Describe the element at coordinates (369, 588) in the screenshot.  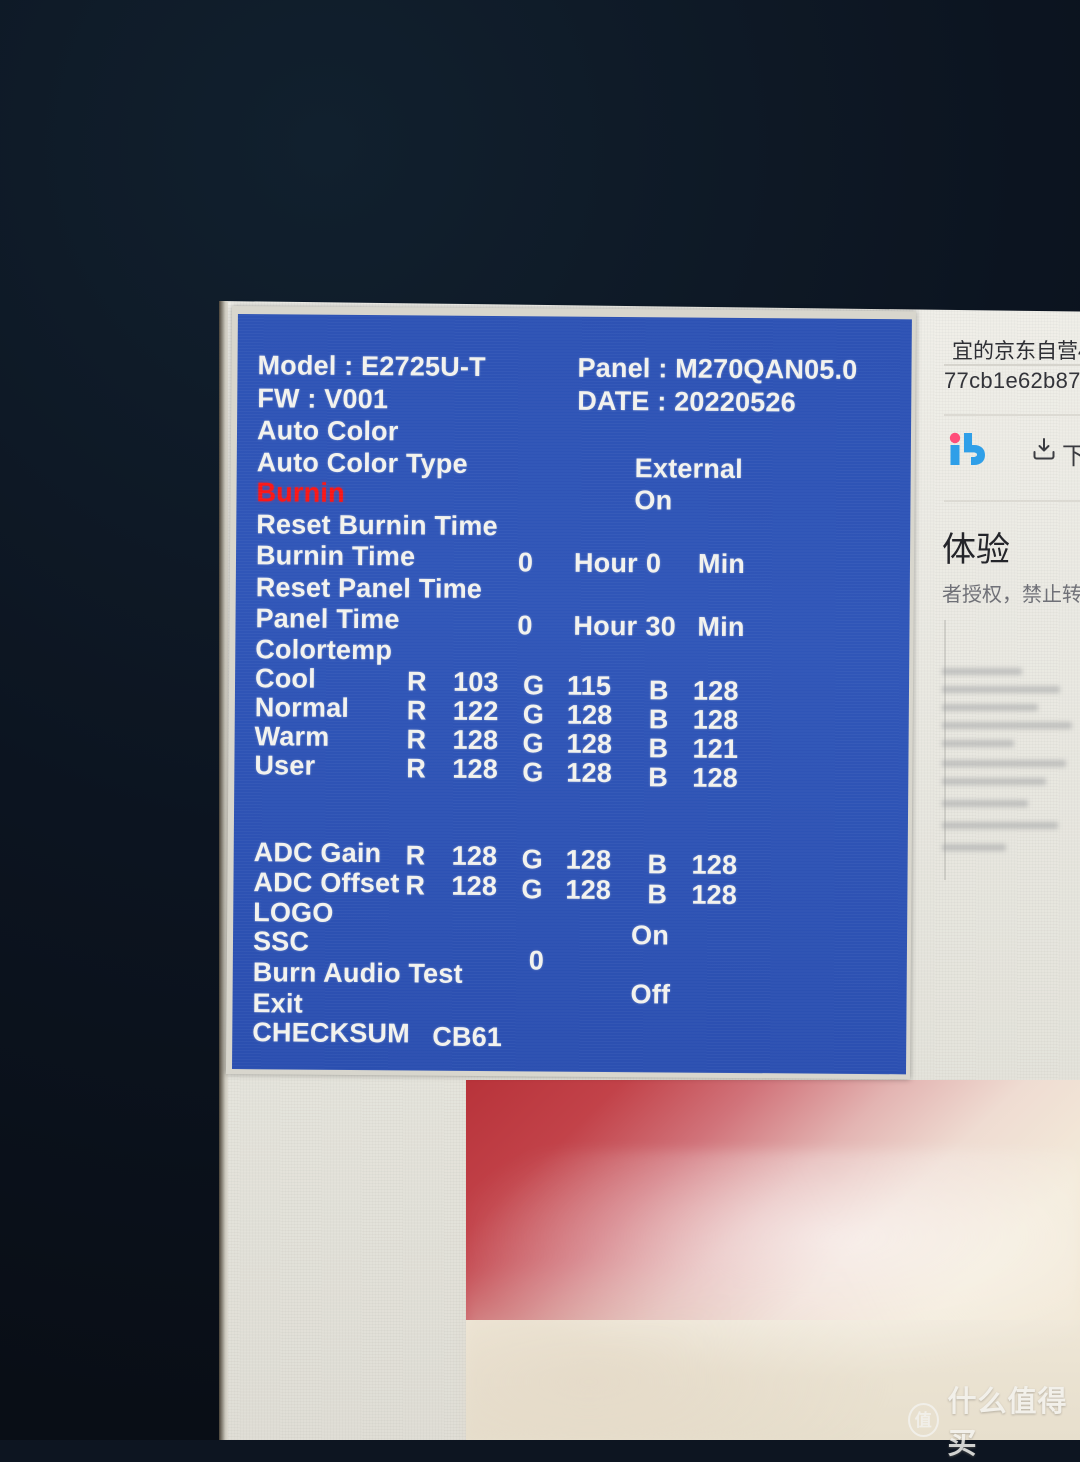
I see `osd-item-reset-panel-time: Reset Panel Time` at that location.